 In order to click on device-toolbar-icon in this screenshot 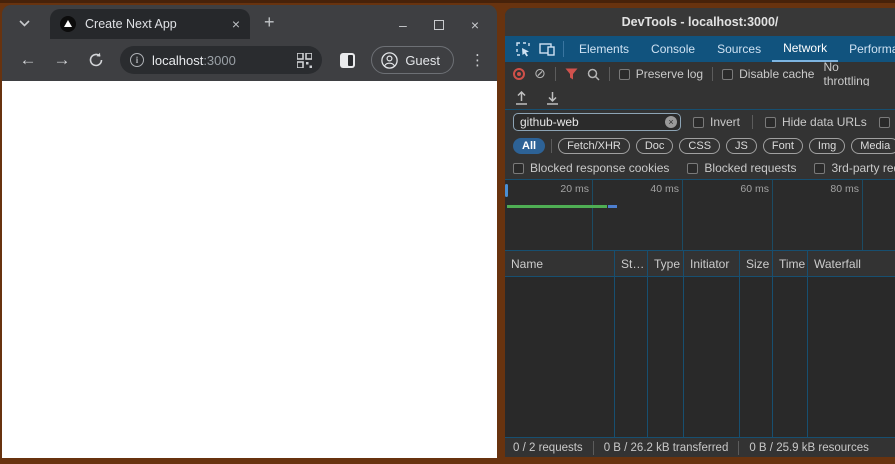, I will do `click(547, 49)`.